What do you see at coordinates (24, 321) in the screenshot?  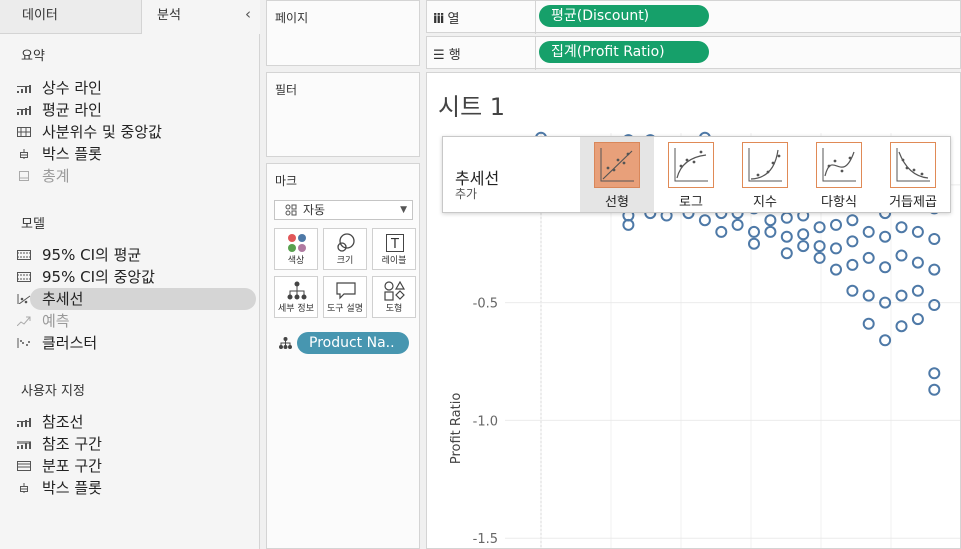 I see `forecast-icon` at bounding box center [24, 321].